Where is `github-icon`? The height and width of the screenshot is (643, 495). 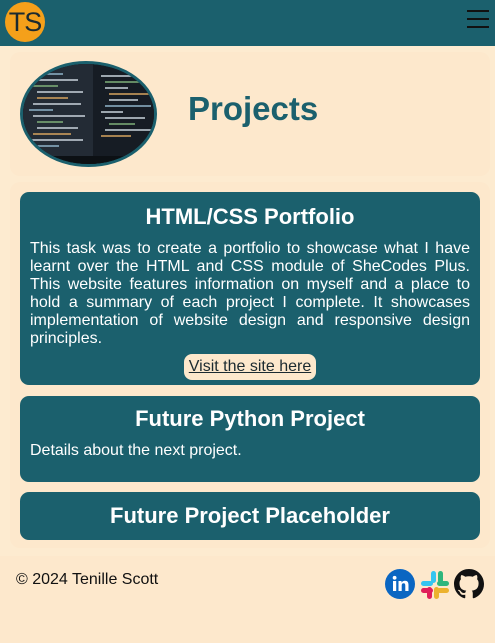
github-icon is located at coordinates (469, 584).